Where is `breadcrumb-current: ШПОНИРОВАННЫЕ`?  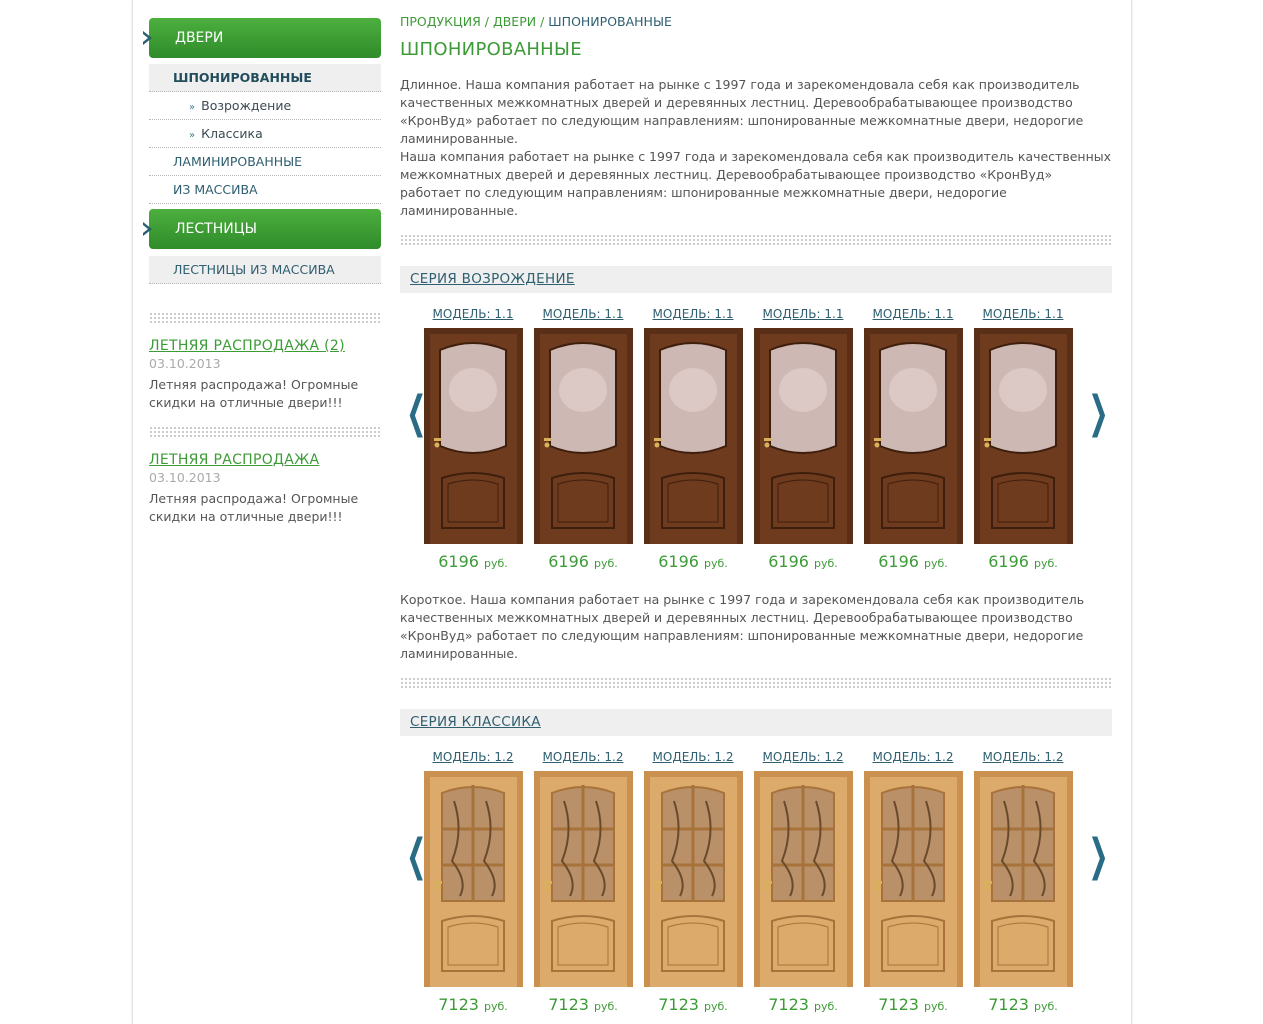
breadcrumb-current: ШПОНИРОВАННЫЕ is located at coordinates (610, 21).